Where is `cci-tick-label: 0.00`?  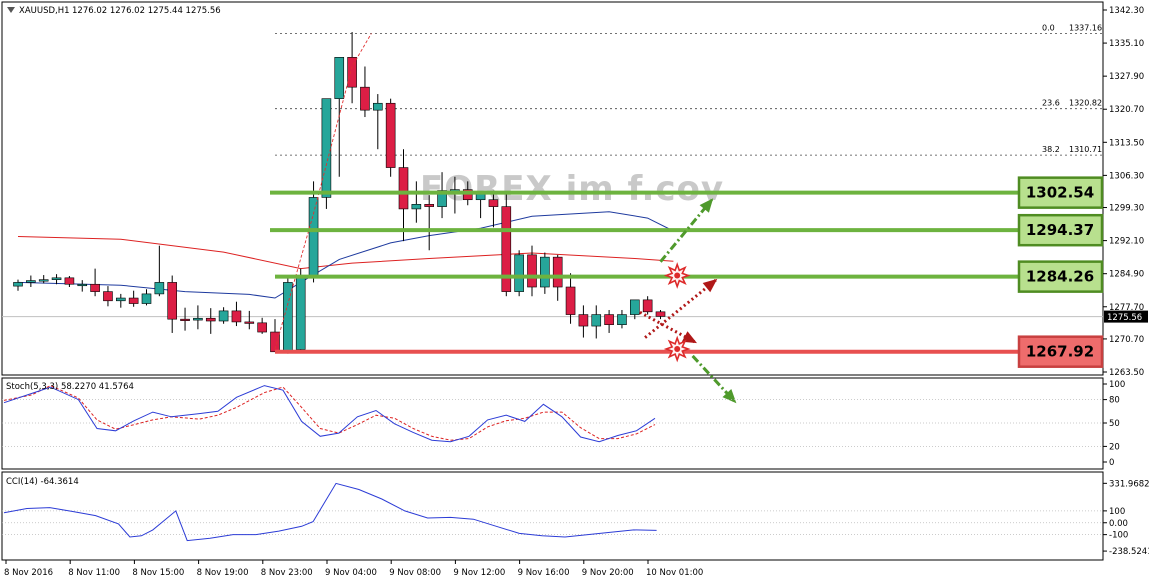
cci-tick-label: 0.00 is located at coordinates (1118, 524).